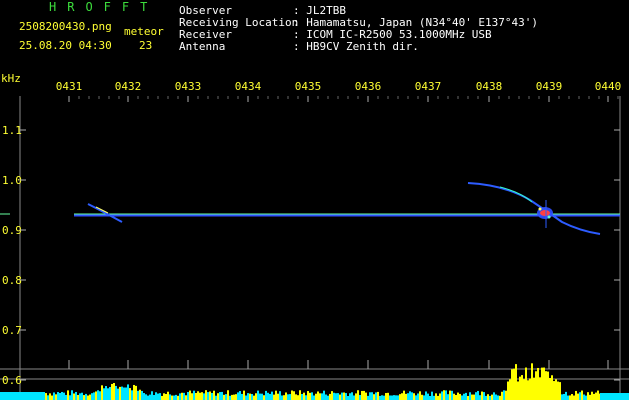 The width and height of the screenshot is (629, 400). Describe the element at coordinates (545, 214) in the screenshot. I see `meteor-burst` at that location.